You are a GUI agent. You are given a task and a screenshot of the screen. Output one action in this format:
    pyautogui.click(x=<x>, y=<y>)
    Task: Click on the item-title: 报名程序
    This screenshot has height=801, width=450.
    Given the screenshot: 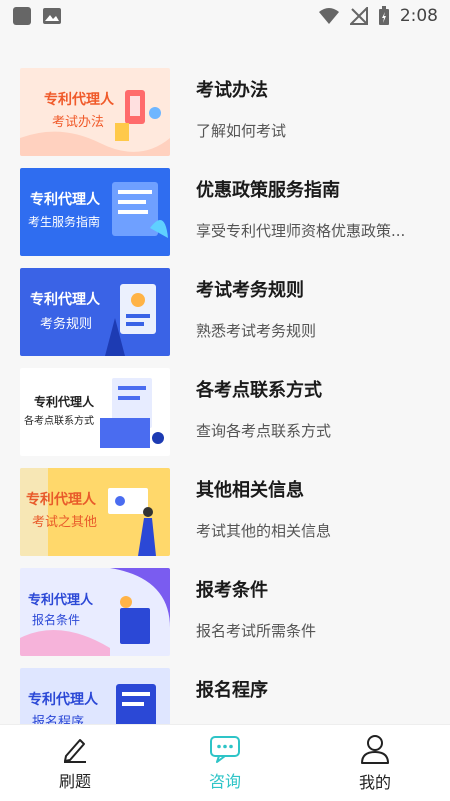 What is the action you would take?
    pyautogui.click(x=232, y=690)
    